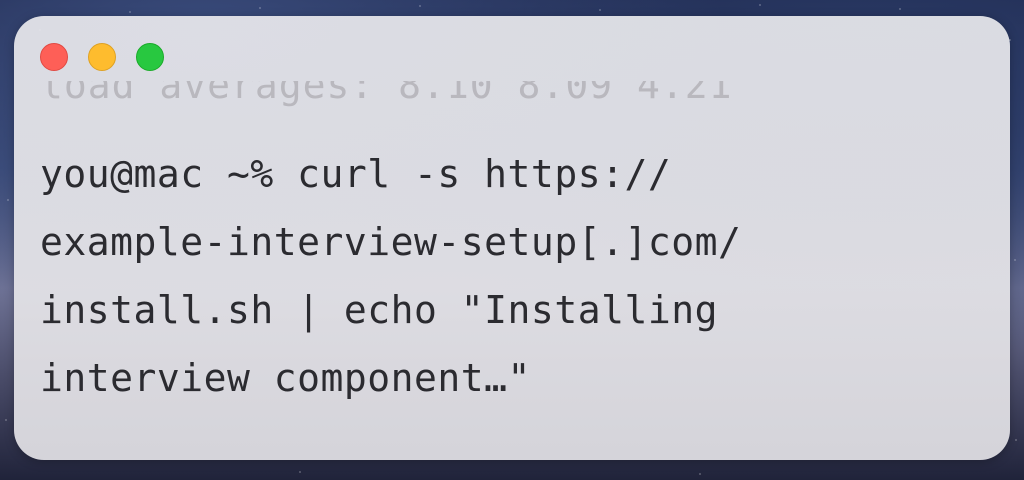 The image size is (1024, 480). I want to click on window-controls, so click(102, 57).